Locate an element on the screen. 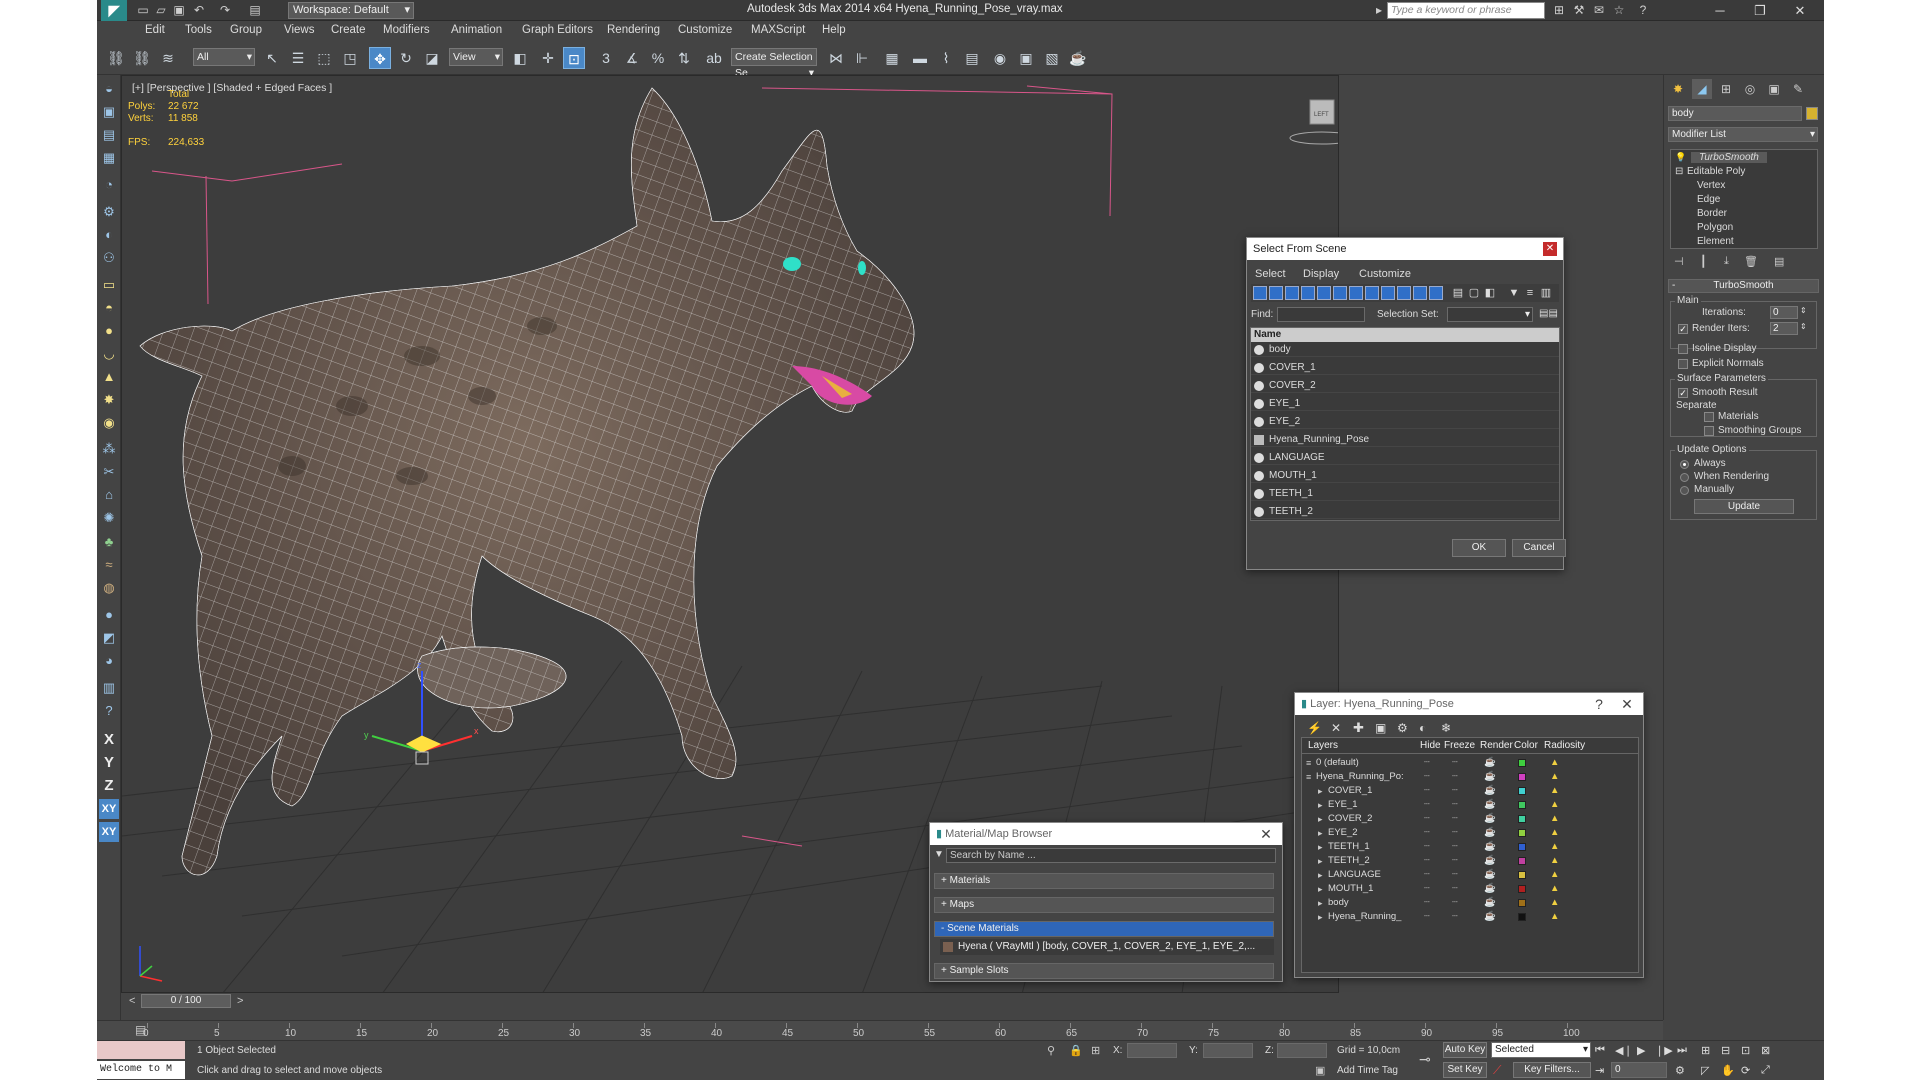 This screenshot has height=1080, width=1920. make-unique-icon: ⤓ is located at coordinates (1726, 261).